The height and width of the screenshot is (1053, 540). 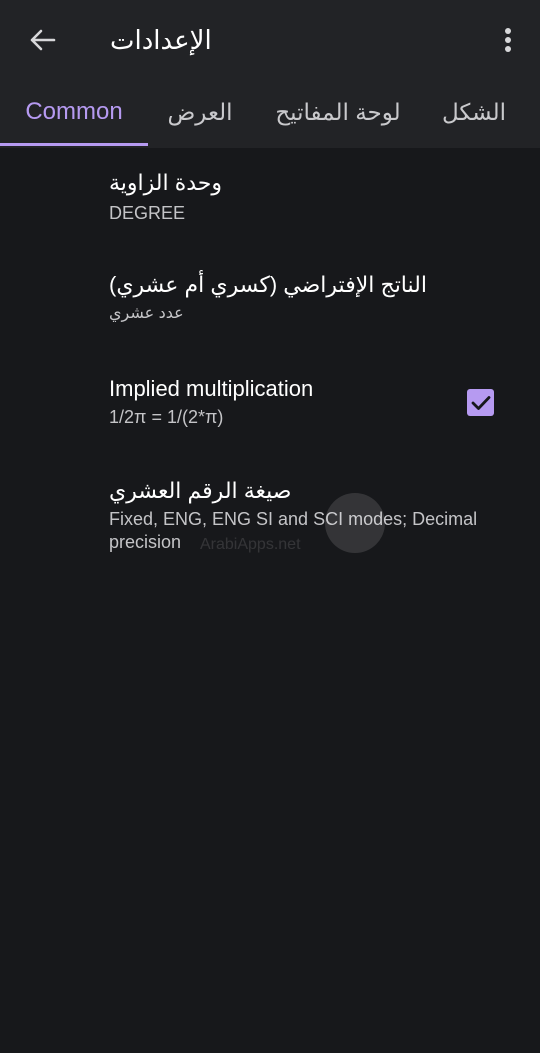 I want to click on tab-keyboard: لوحة المفاتيح, so click(x=338, y=112).